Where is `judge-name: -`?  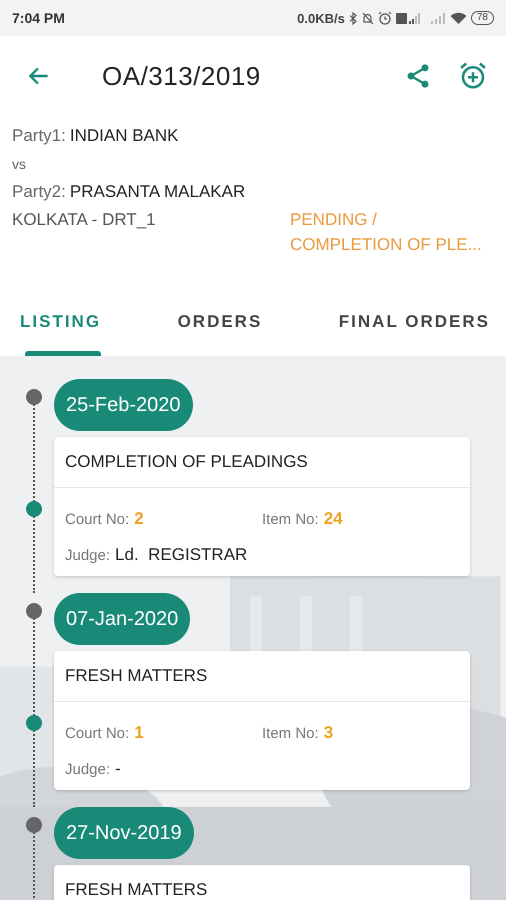
judge-name: - is located at coordinates (118, 769).